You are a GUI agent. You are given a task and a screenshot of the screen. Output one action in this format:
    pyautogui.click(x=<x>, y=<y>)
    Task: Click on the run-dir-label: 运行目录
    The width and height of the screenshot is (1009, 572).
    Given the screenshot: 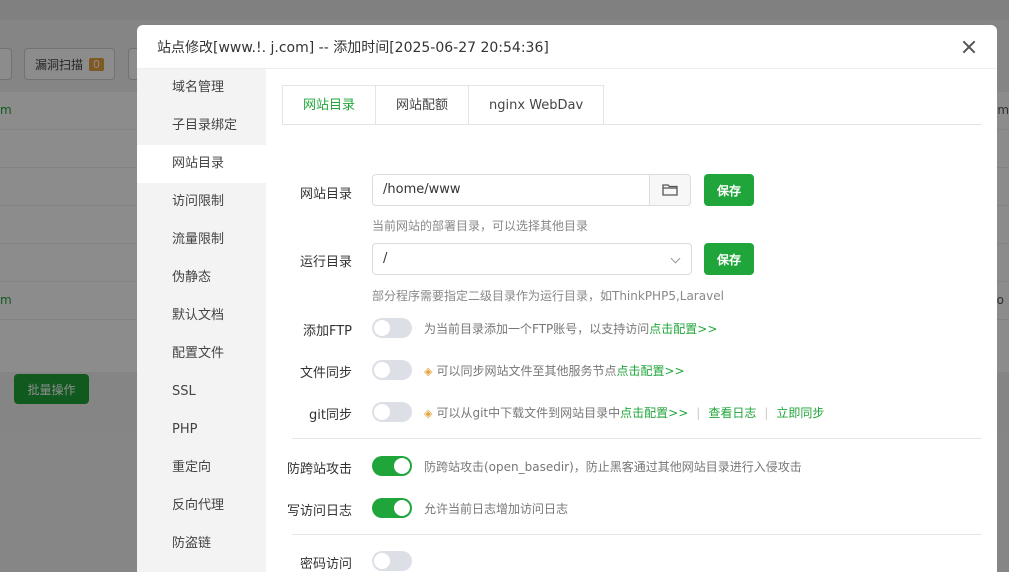 What is the action you would take?
    pyautogui.click(x=325, y=262)
    